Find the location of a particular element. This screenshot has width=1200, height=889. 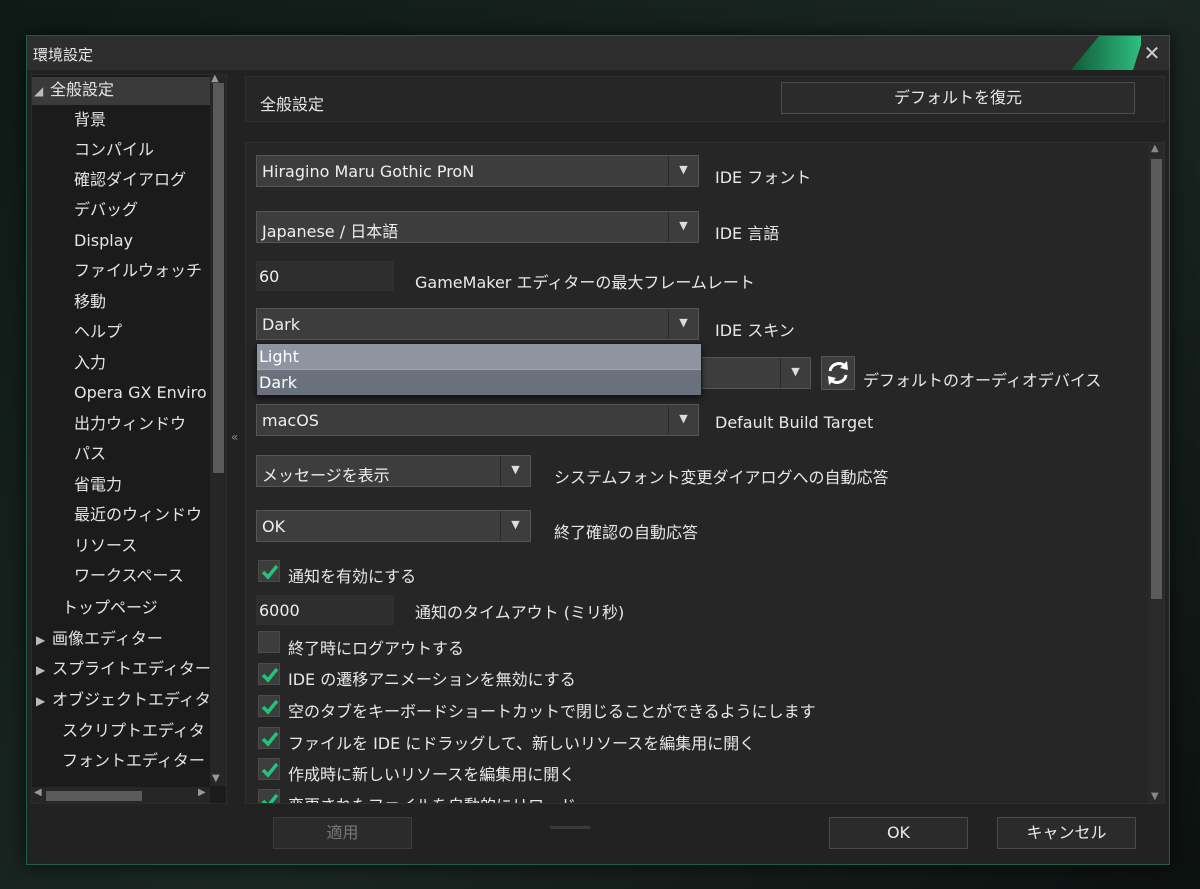

ide-skin-value: Dark is located at coordinates (281, 324).